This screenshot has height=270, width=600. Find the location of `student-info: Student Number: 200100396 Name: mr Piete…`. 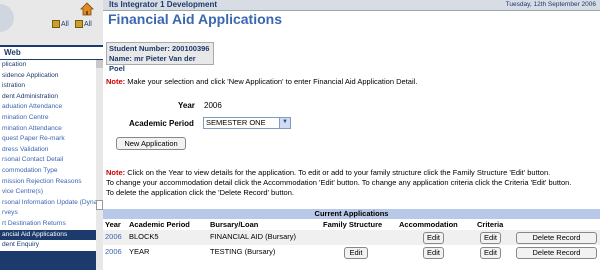

student-info: Student Number: 200100396 Name: mr Piete… is located at coordinates (160, 57).